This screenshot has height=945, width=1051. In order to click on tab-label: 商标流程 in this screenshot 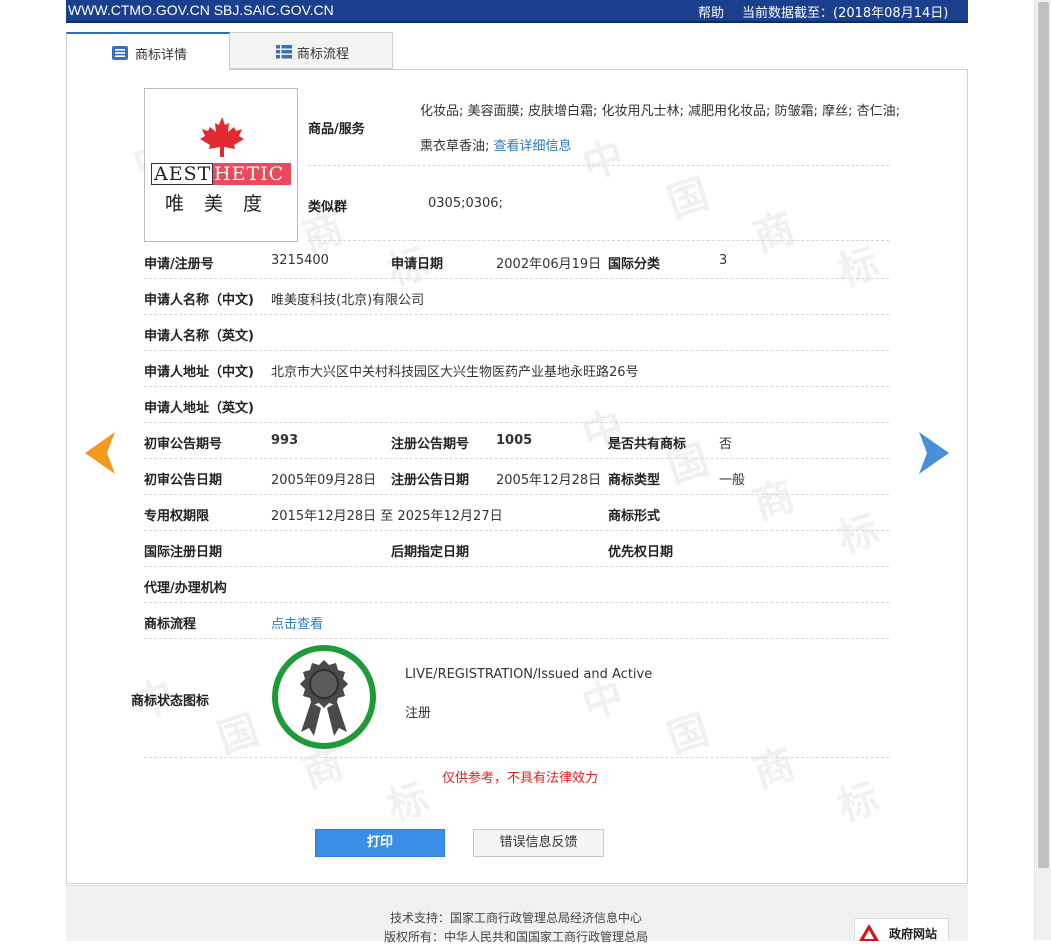, I will do `click(323, 54)`.